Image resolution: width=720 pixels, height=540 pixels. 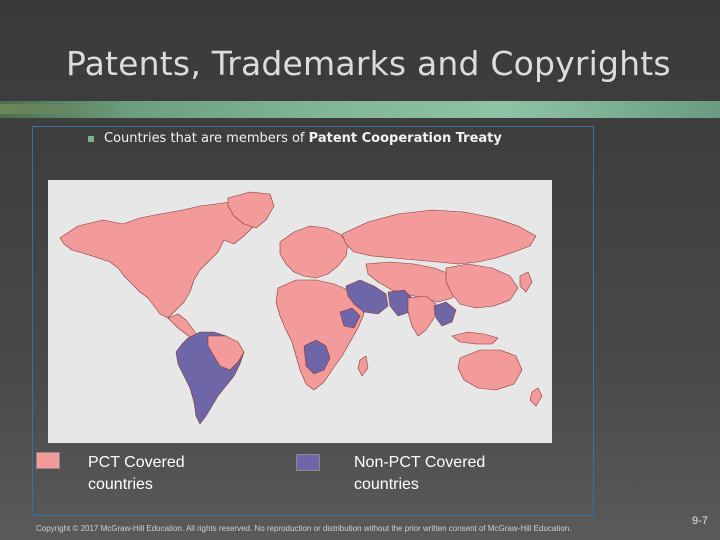 What do you see at coordinates (136, 474) in the screenshot?
I see `legend-label-pct: PCT Covered countries` at bounding box center [136, 474].